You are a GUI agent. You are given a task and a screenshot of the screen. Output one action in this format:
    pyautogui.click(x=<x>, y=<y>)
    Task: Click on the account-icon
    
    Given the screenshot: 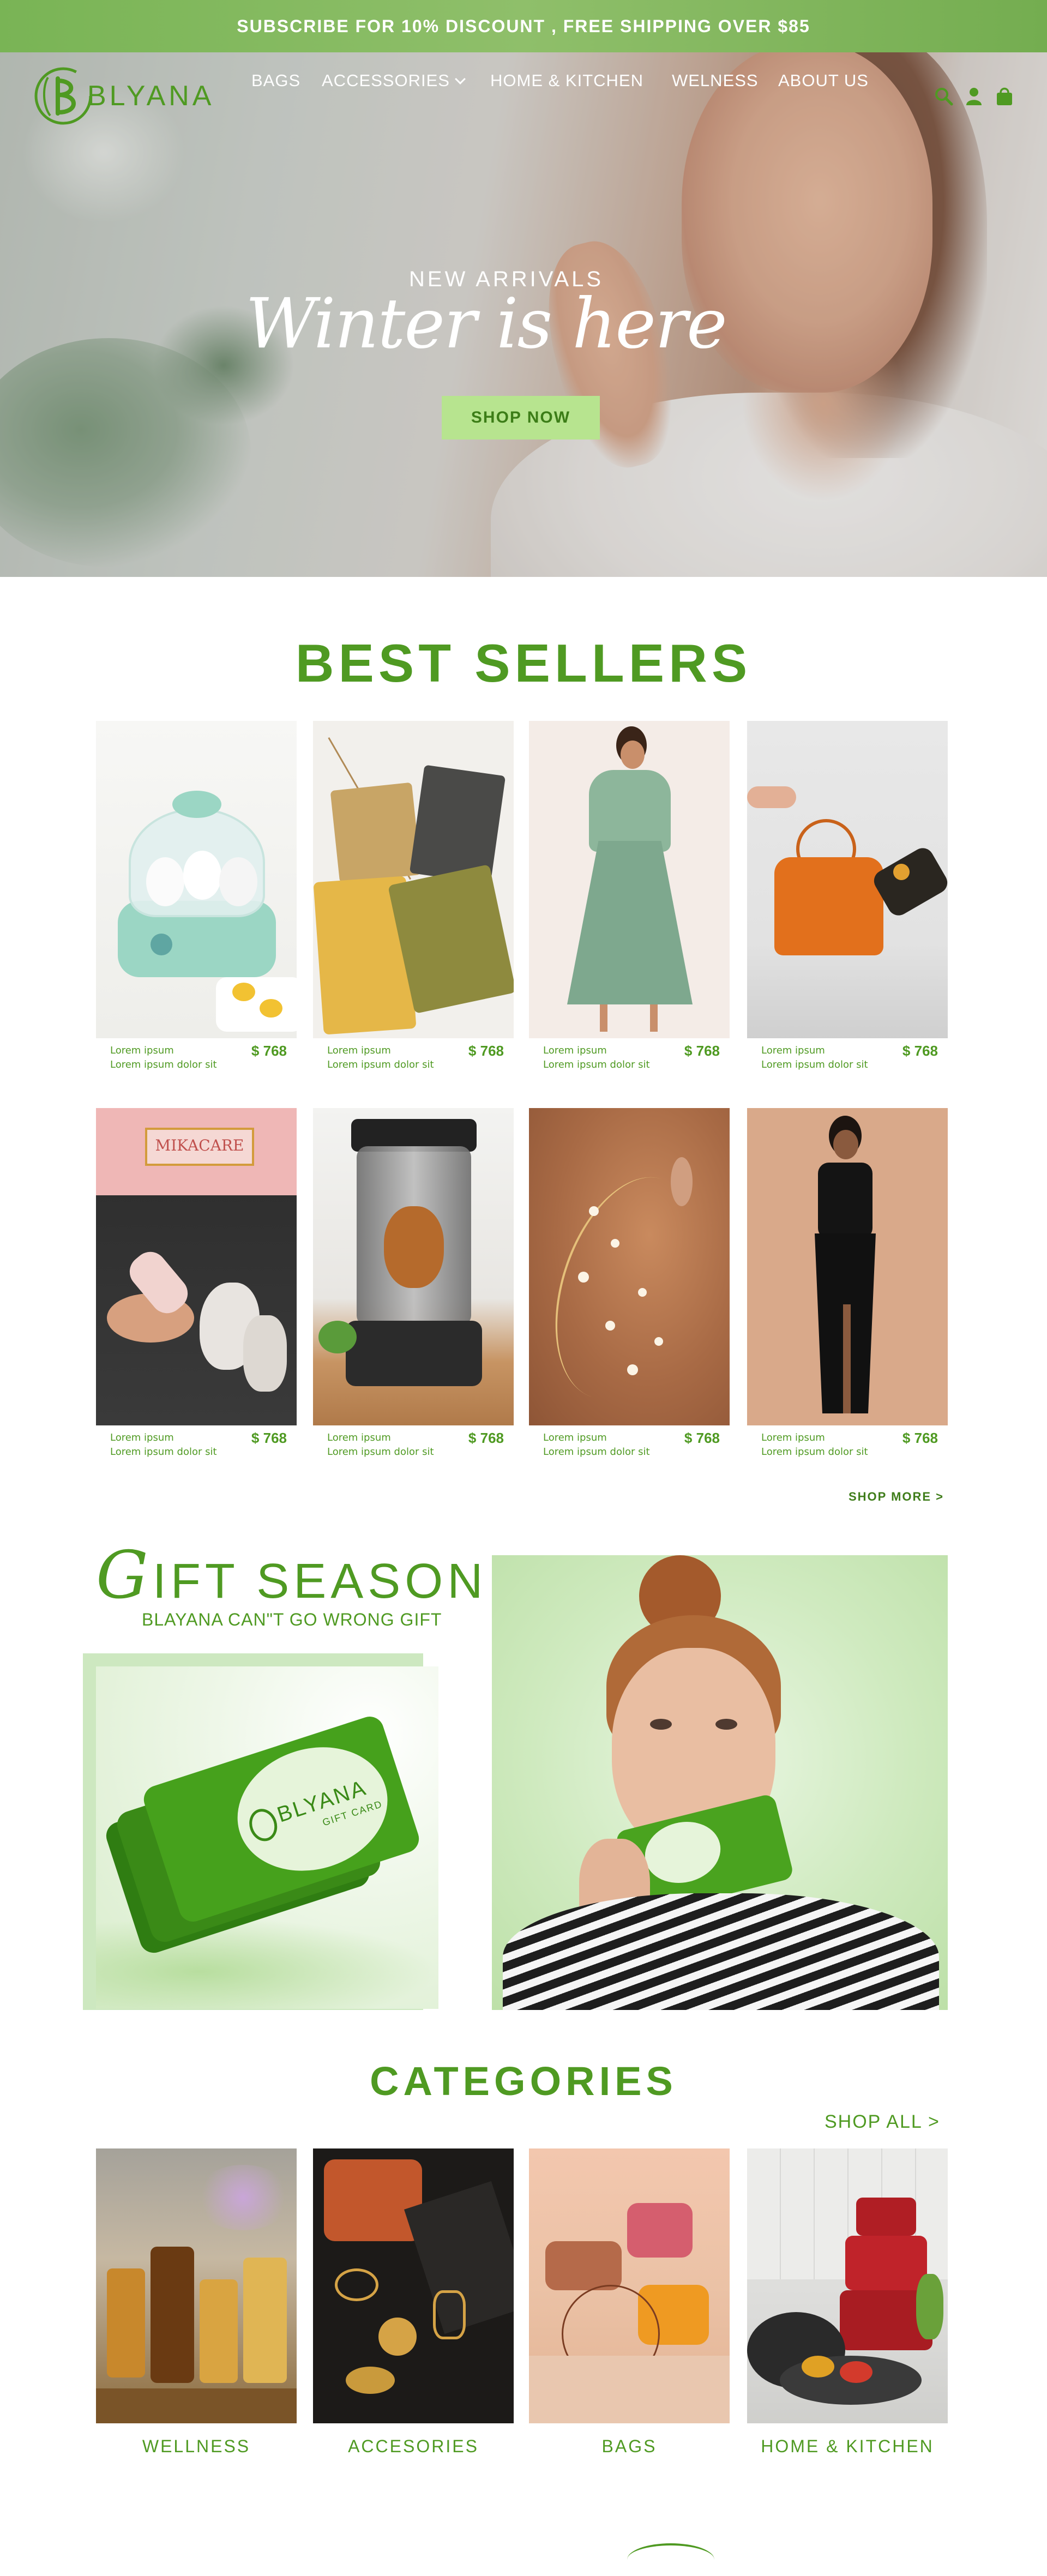 What is the action you would take?
    pyautogui.click(x=974, y=96)
    